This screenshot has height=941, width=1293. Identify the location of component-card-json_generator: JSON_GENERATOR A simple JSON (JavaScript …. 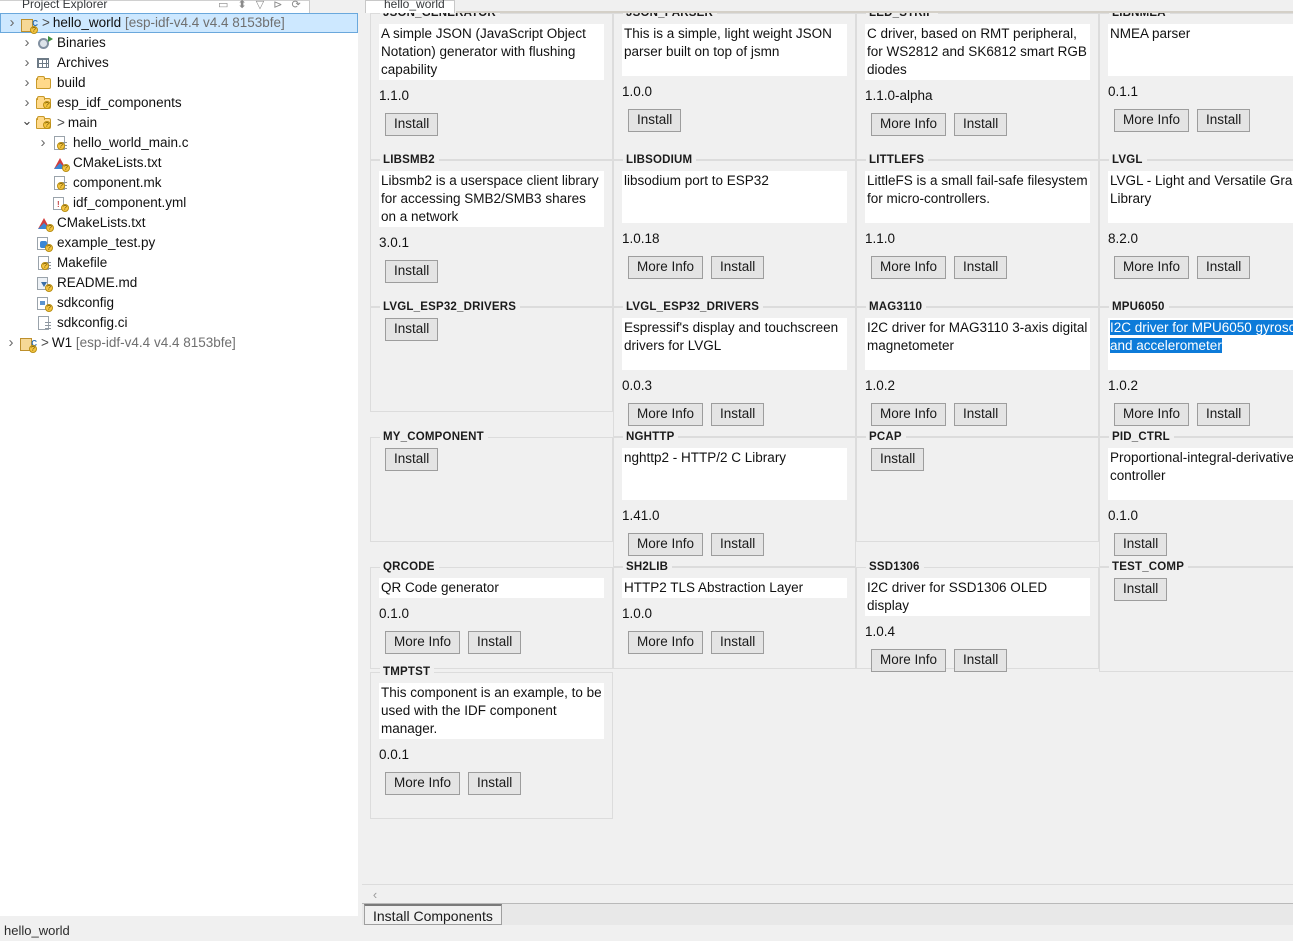
(491, 86).